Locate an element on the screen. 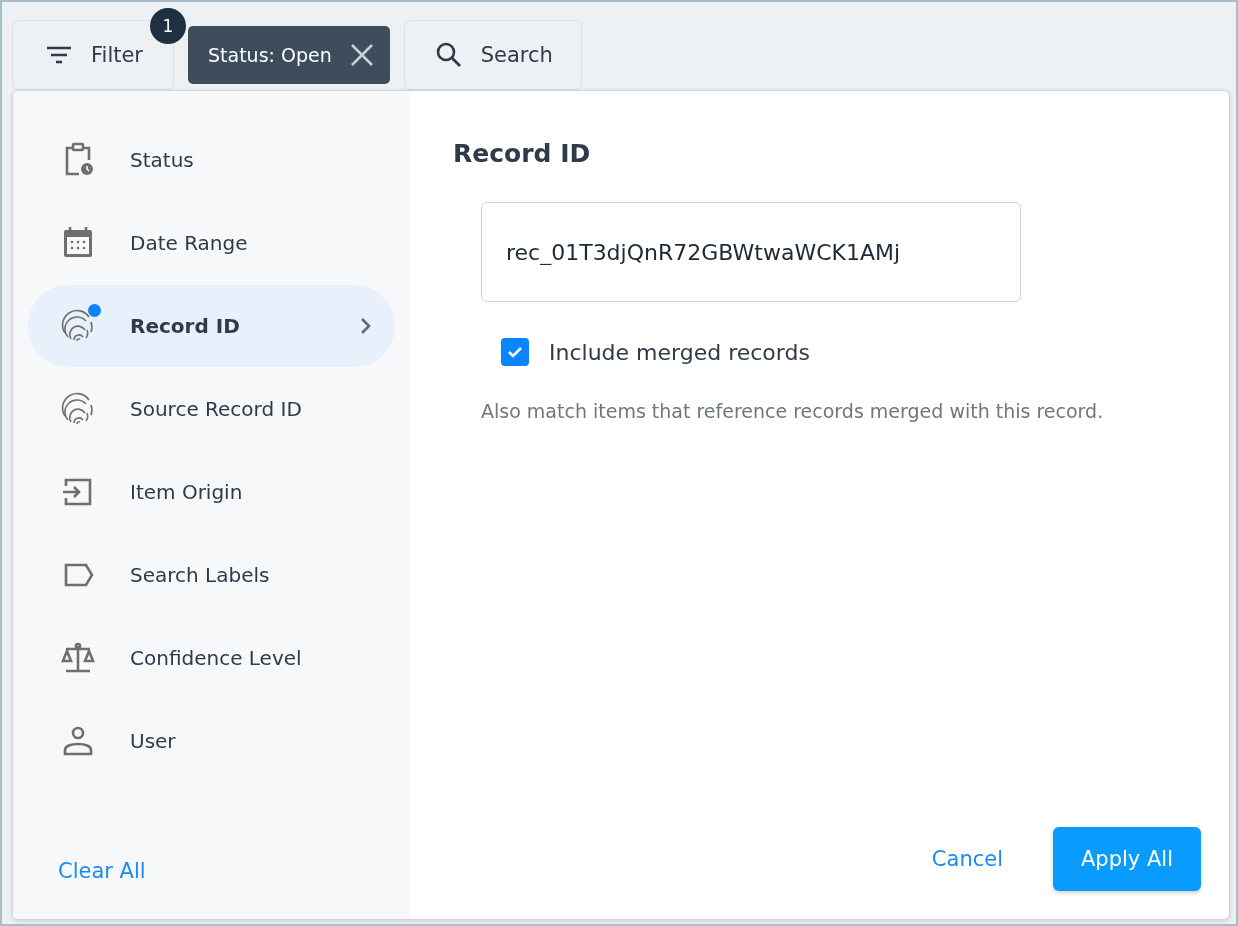  sidebar-item: Source Record ID is located at coordinates (211, 409).